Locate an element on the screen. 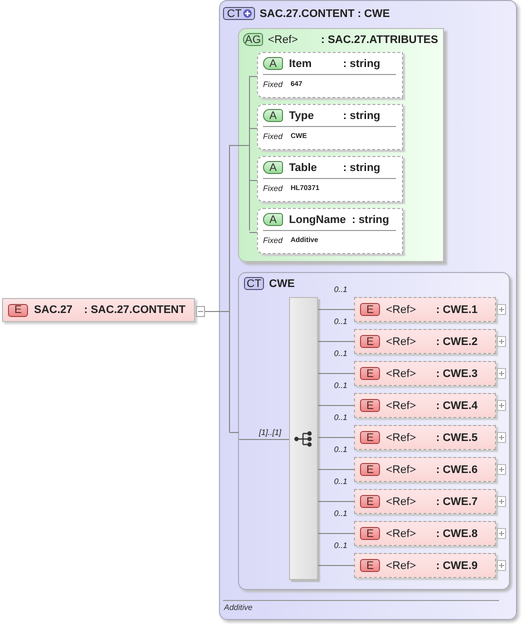  collapse-icon is located at coordinates (200, 311).